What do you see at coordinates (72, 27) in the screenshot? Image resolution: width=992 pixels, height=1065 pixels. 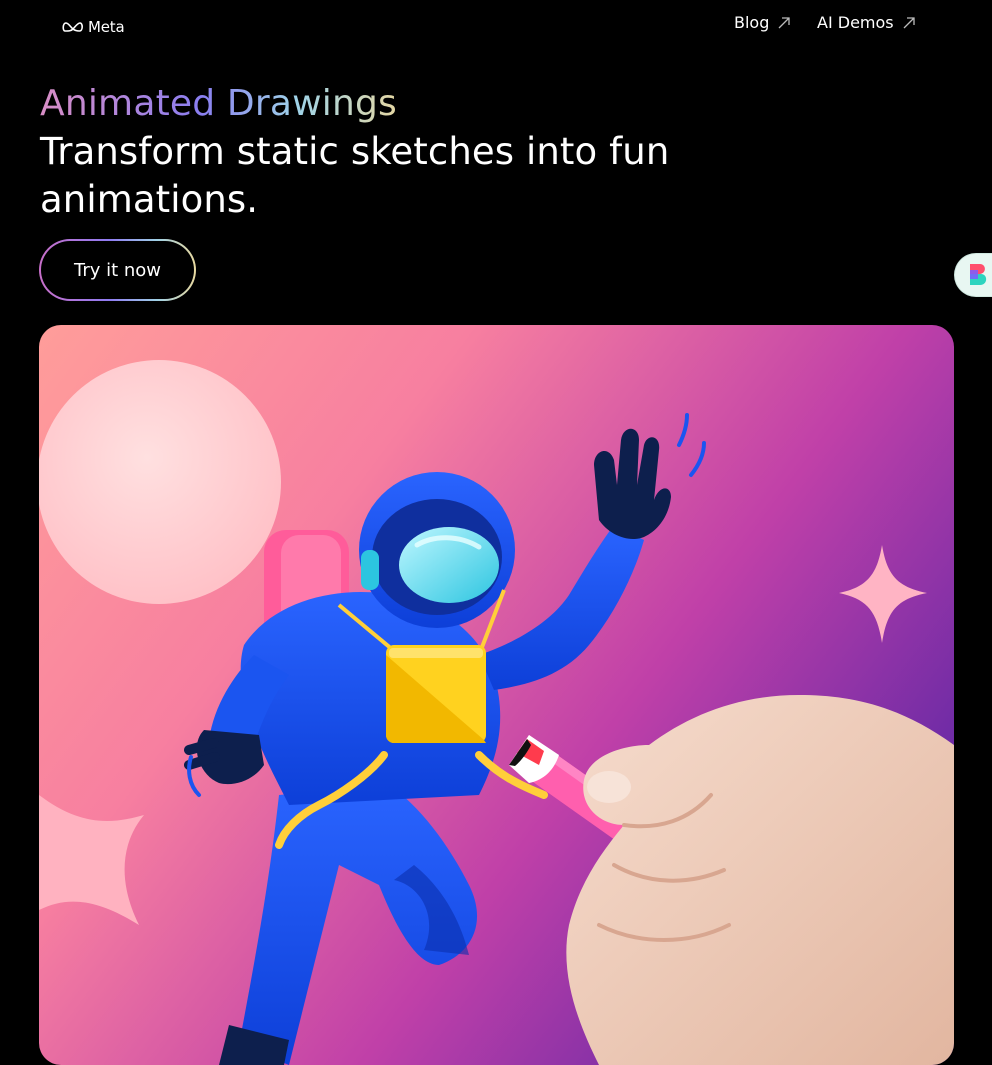 I see `meta-infinity-icon` at bounding box center [72, 27].